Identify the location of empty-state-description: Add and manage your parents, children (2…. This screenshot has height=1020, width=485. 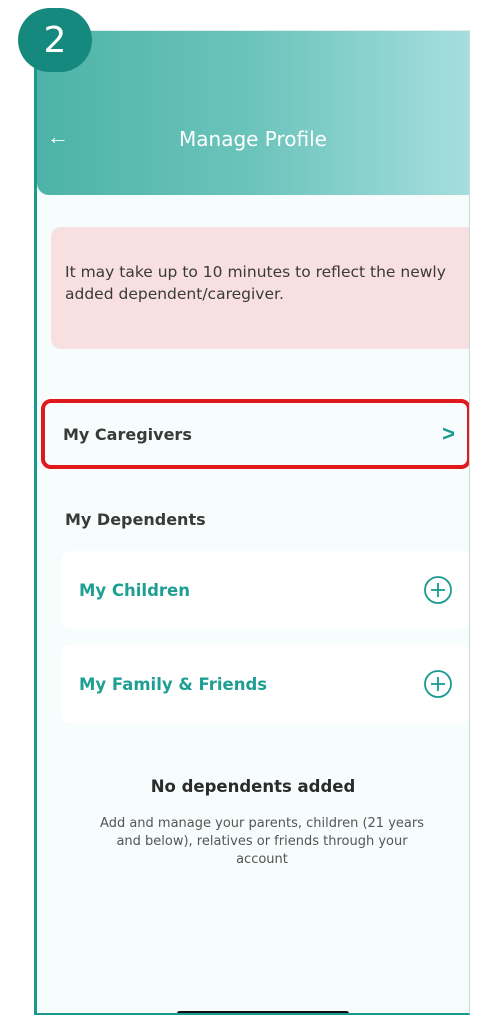
(262, 841).